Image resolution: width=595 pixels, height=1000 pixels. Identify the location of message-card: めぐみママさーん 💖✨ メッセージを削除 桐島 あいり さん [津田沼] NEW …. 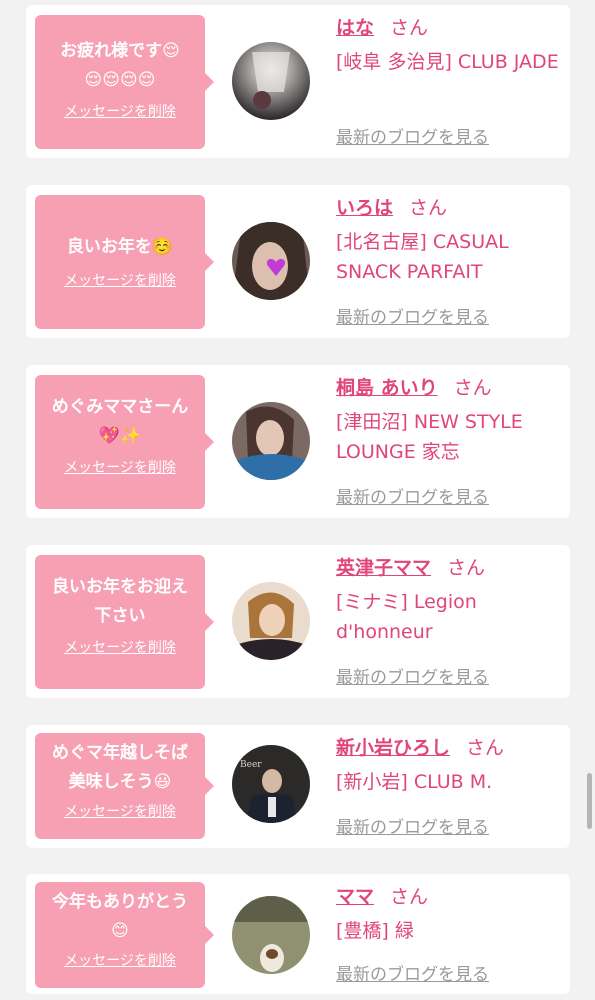
(298, 441).